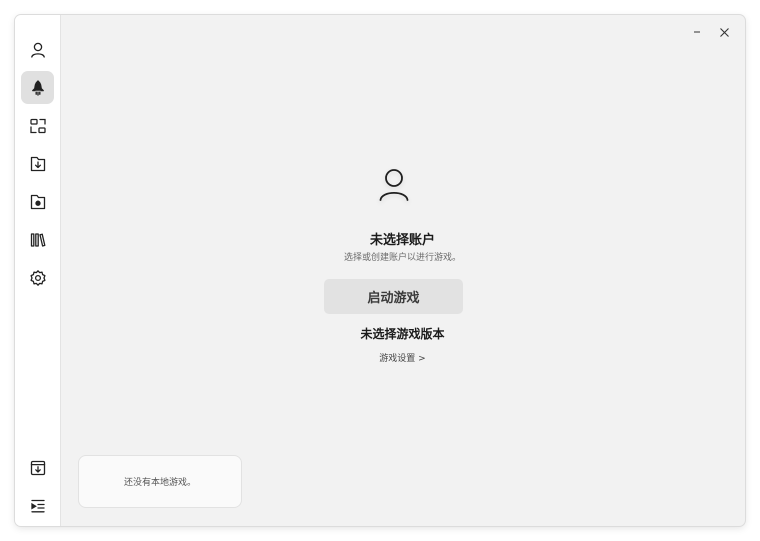 This screenshot has width=760, height=541. I want to click on books-icon, so click(37, 239).